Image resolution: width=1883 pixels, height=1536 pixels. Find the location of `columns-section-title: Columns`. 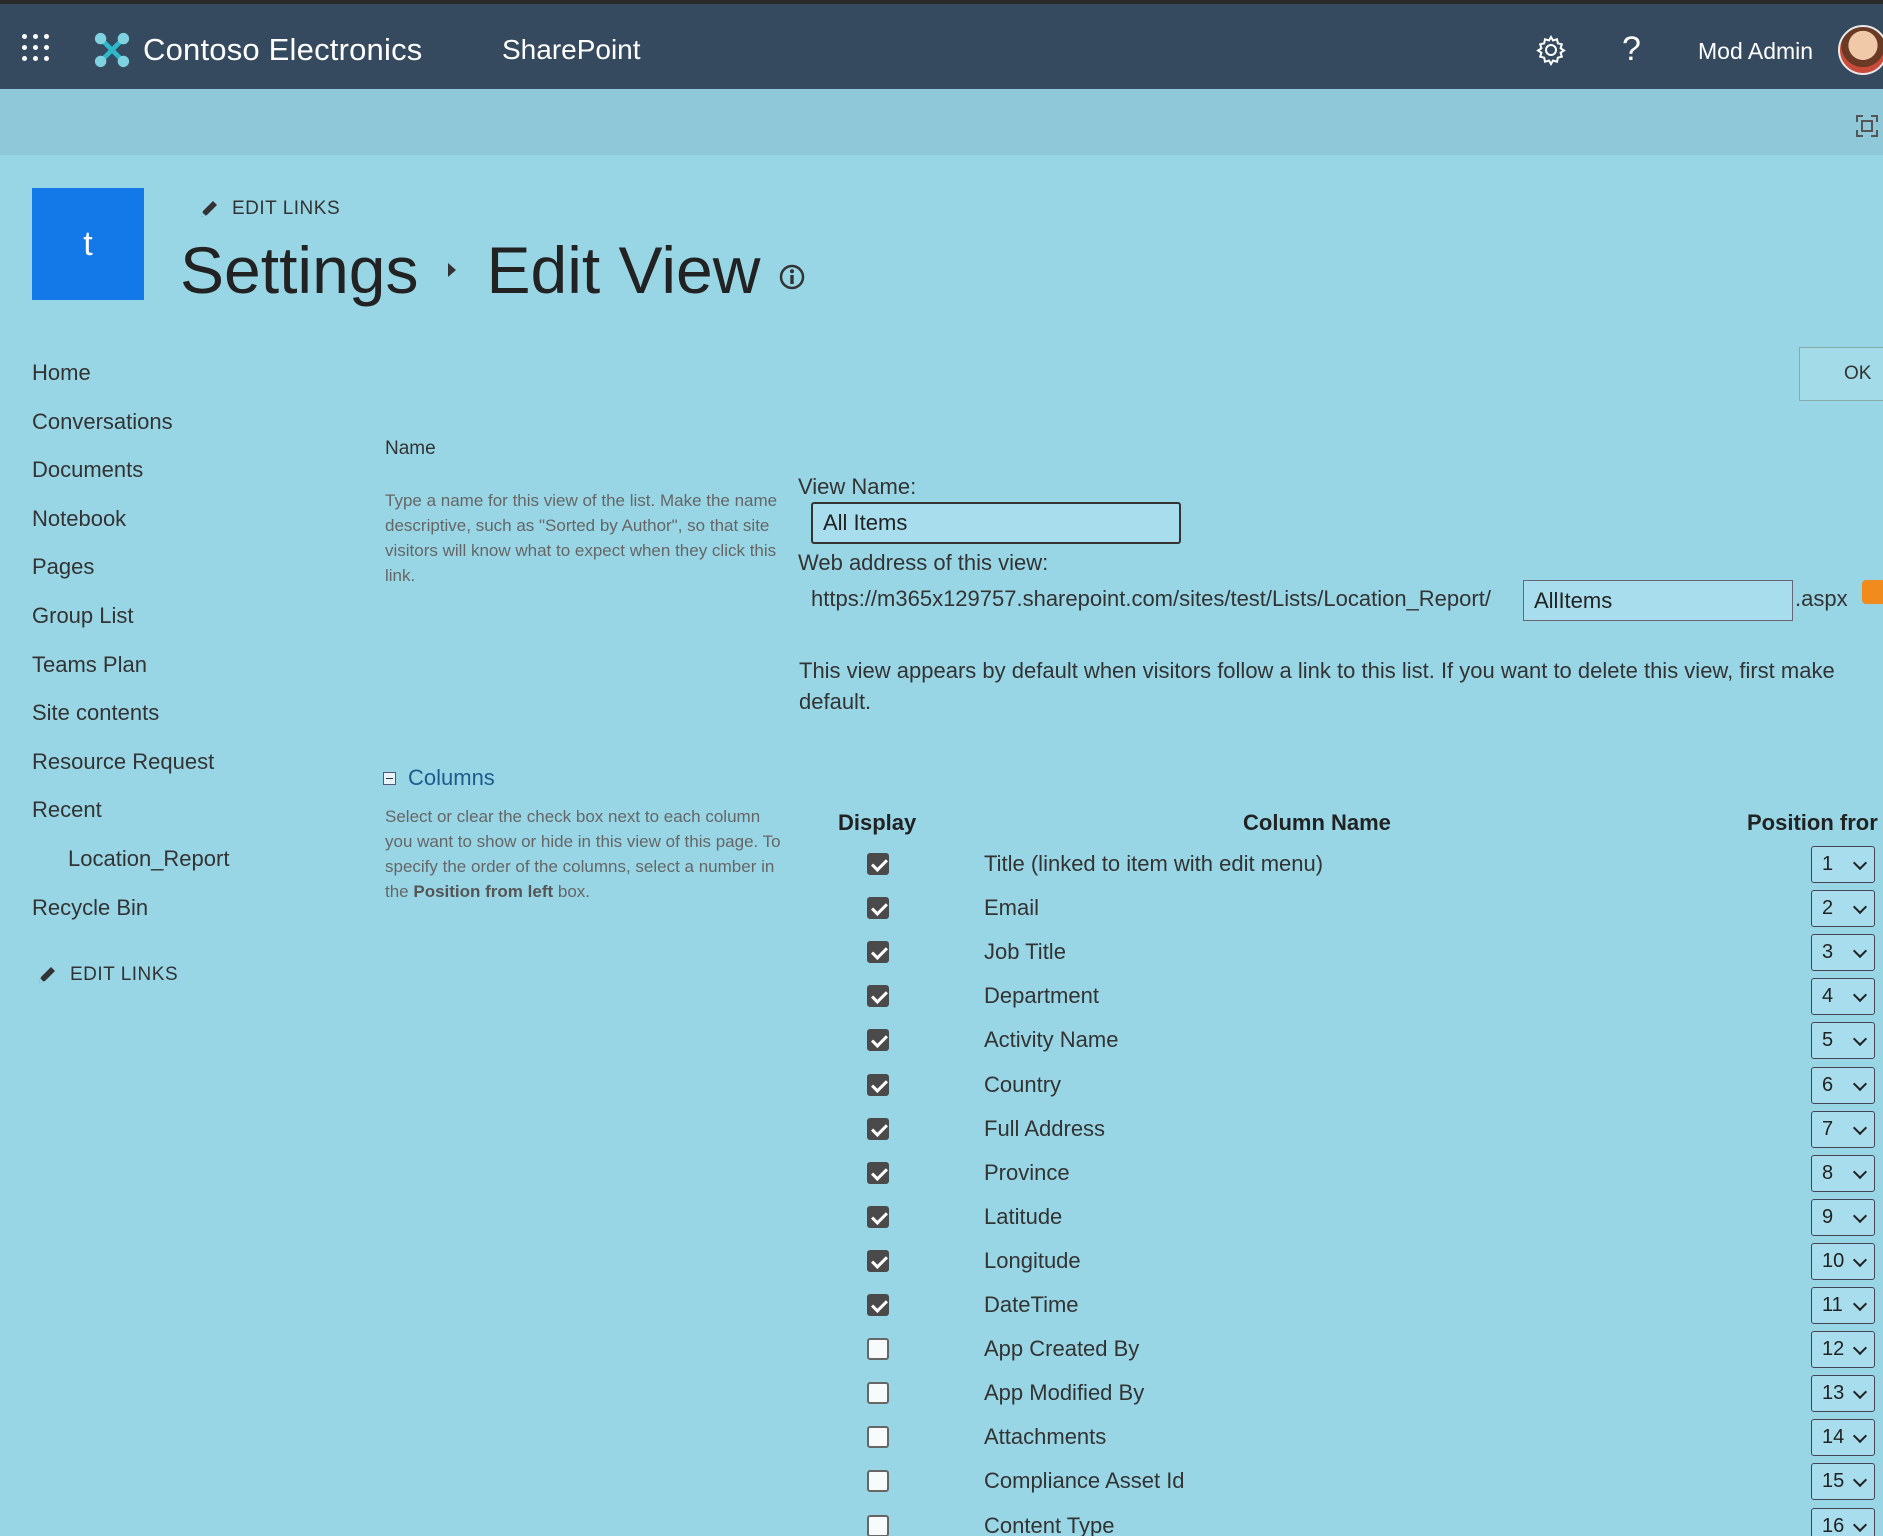

columns-section-title: Columns is located at coordinates (451, 777).